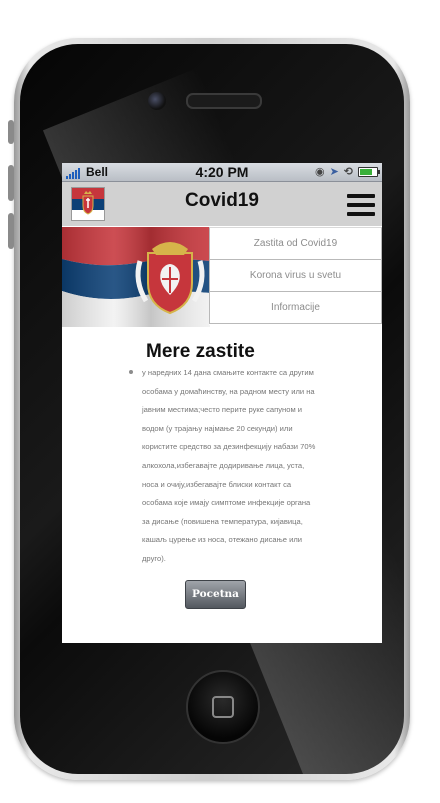 The height and width of the screenshot is (803, 440). What do you see at coordinates (136, 277) in the screenshot?
I see `serbia-waving-flag-image` at bounding box center [136, 277].